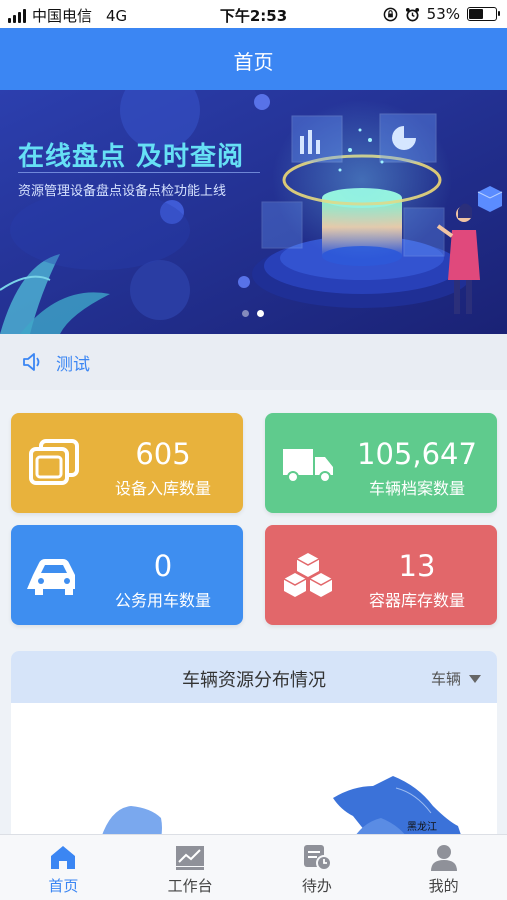 This screenshot has height=900, width=507. What do you see at coordinates (122, 191) in the screenshot?
I see `banner-subline: 资源管理设备盘点设备点检功能上线` at bounding box center [122, 191].